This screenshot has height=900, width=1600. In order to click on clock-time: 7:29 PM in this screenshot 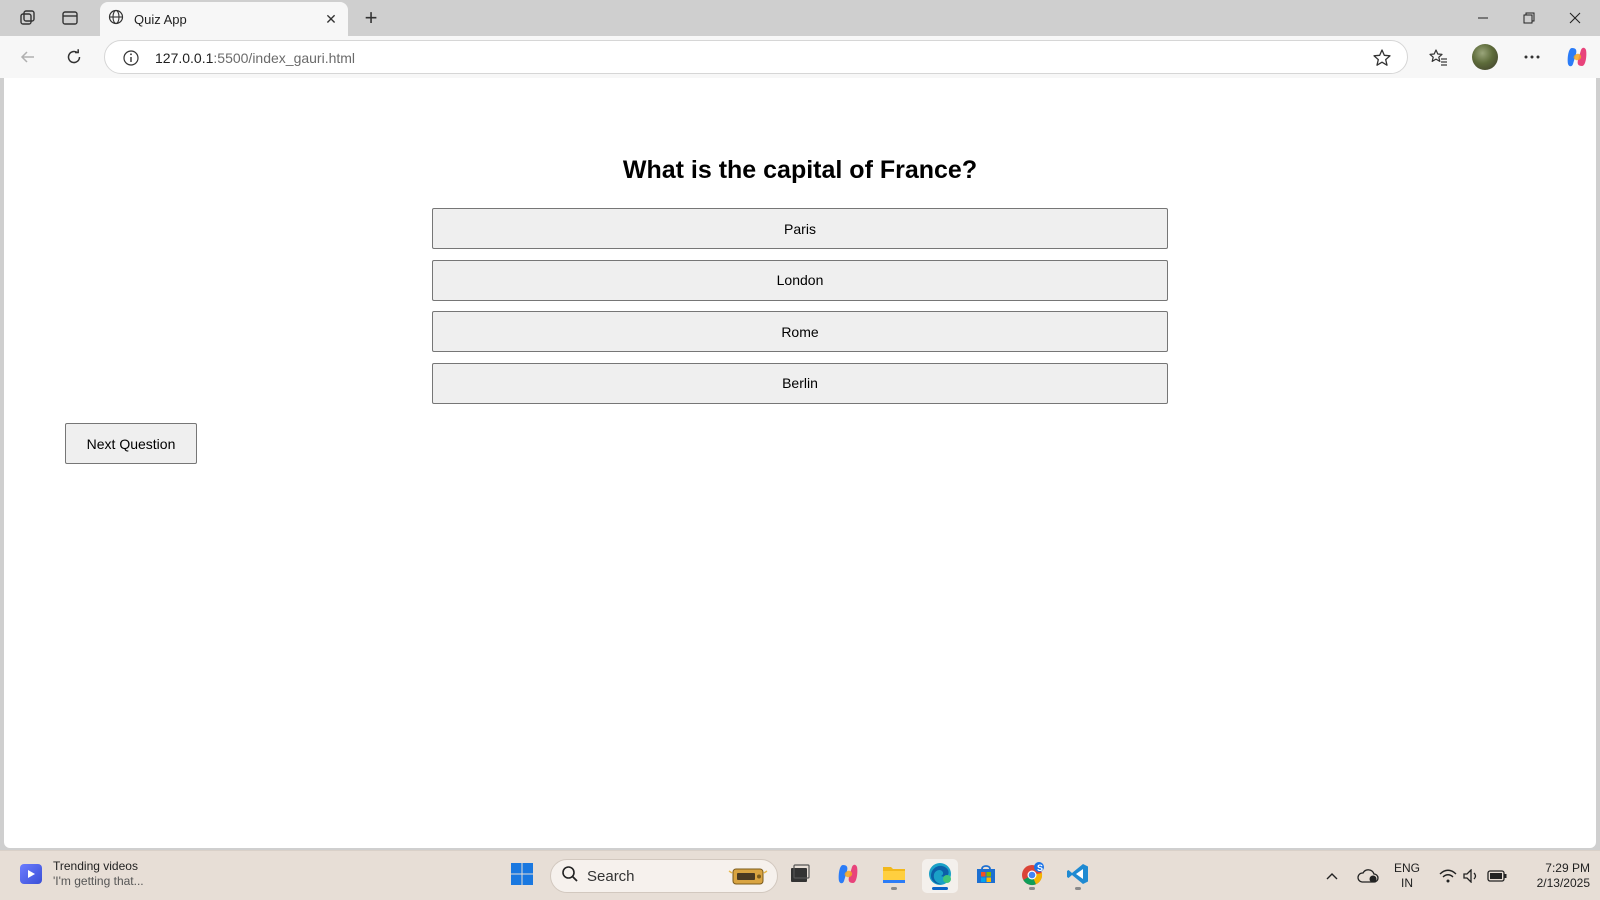, I will do `click(1567, 868)`.